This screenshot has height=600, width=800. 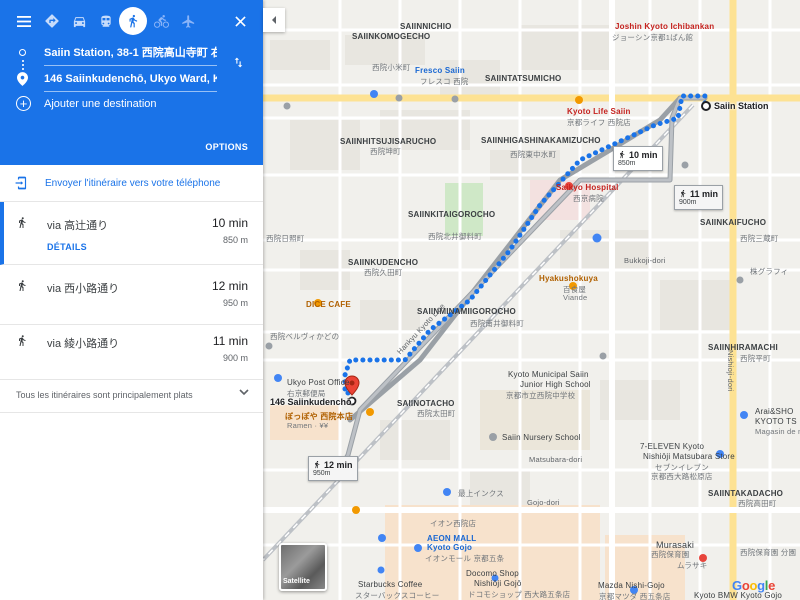 I want to click on destination-input: 146 Saiinkudenchō, Ukyo Ward, Kyoto, 6, so click(x=130, y=79).